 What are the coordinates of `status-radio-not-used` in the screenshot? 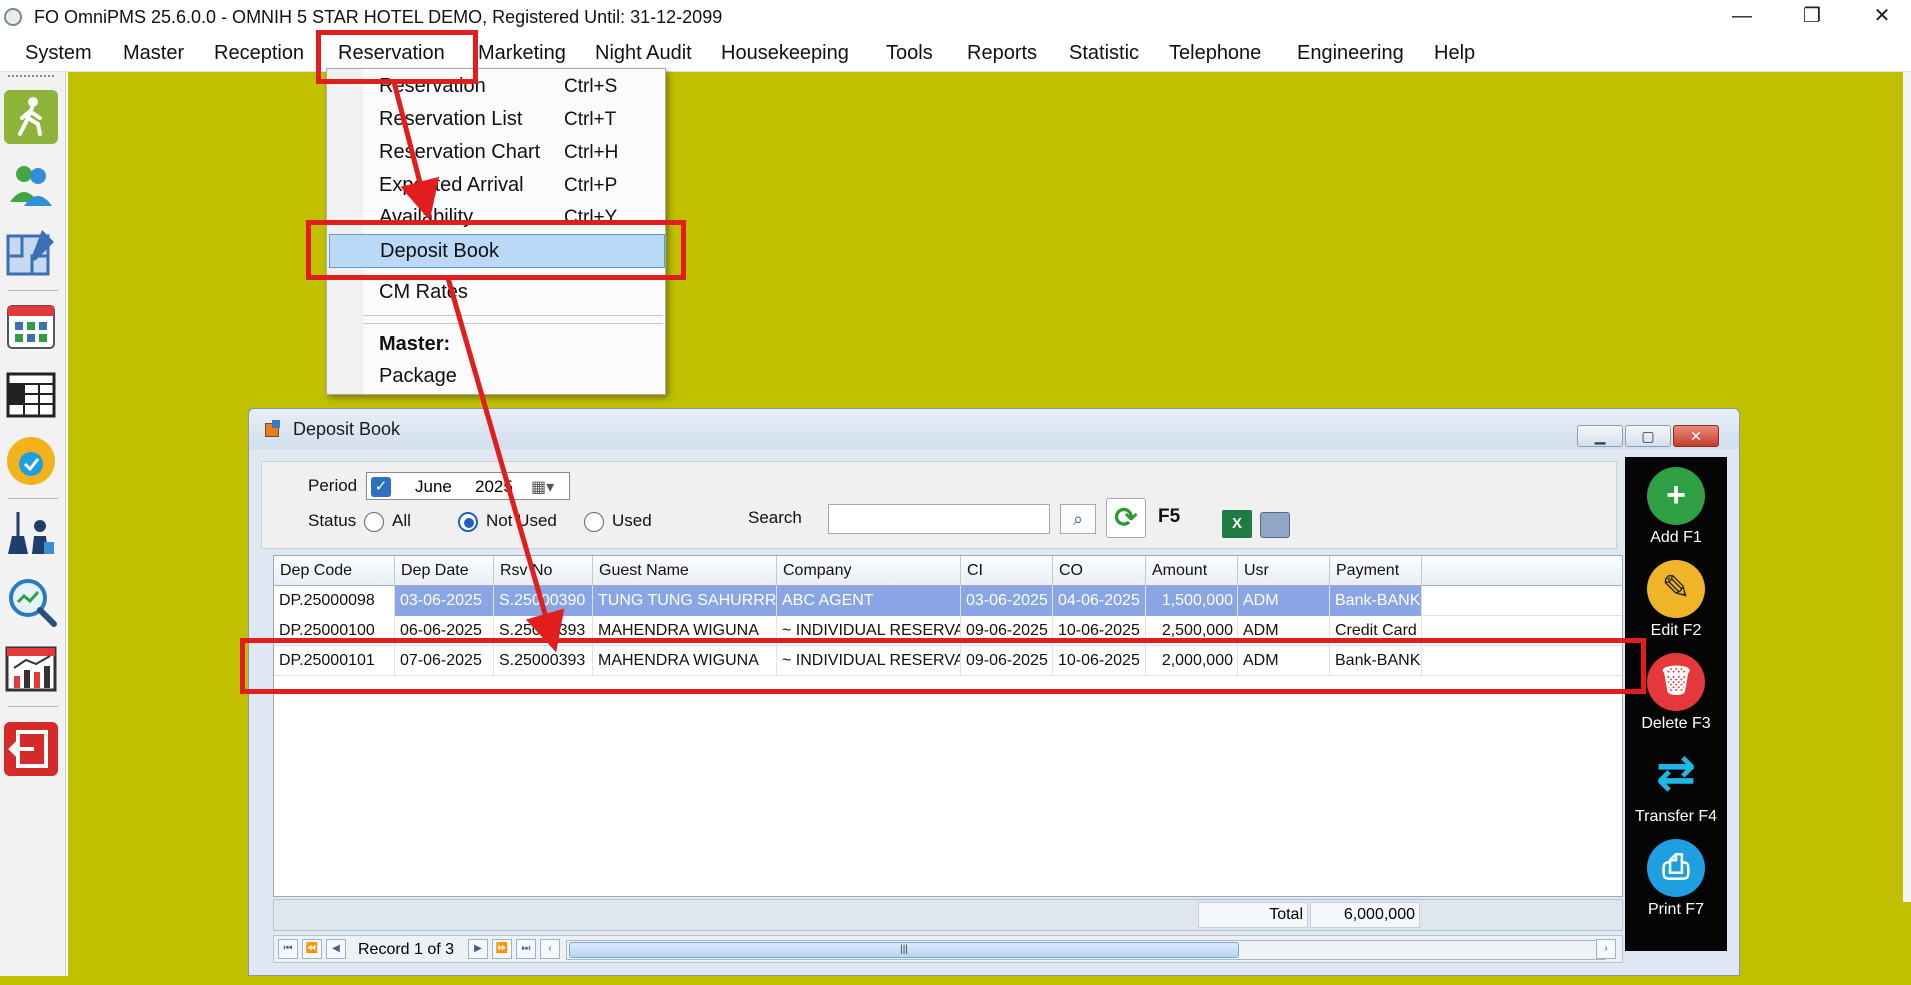 It's located at (468, 522).